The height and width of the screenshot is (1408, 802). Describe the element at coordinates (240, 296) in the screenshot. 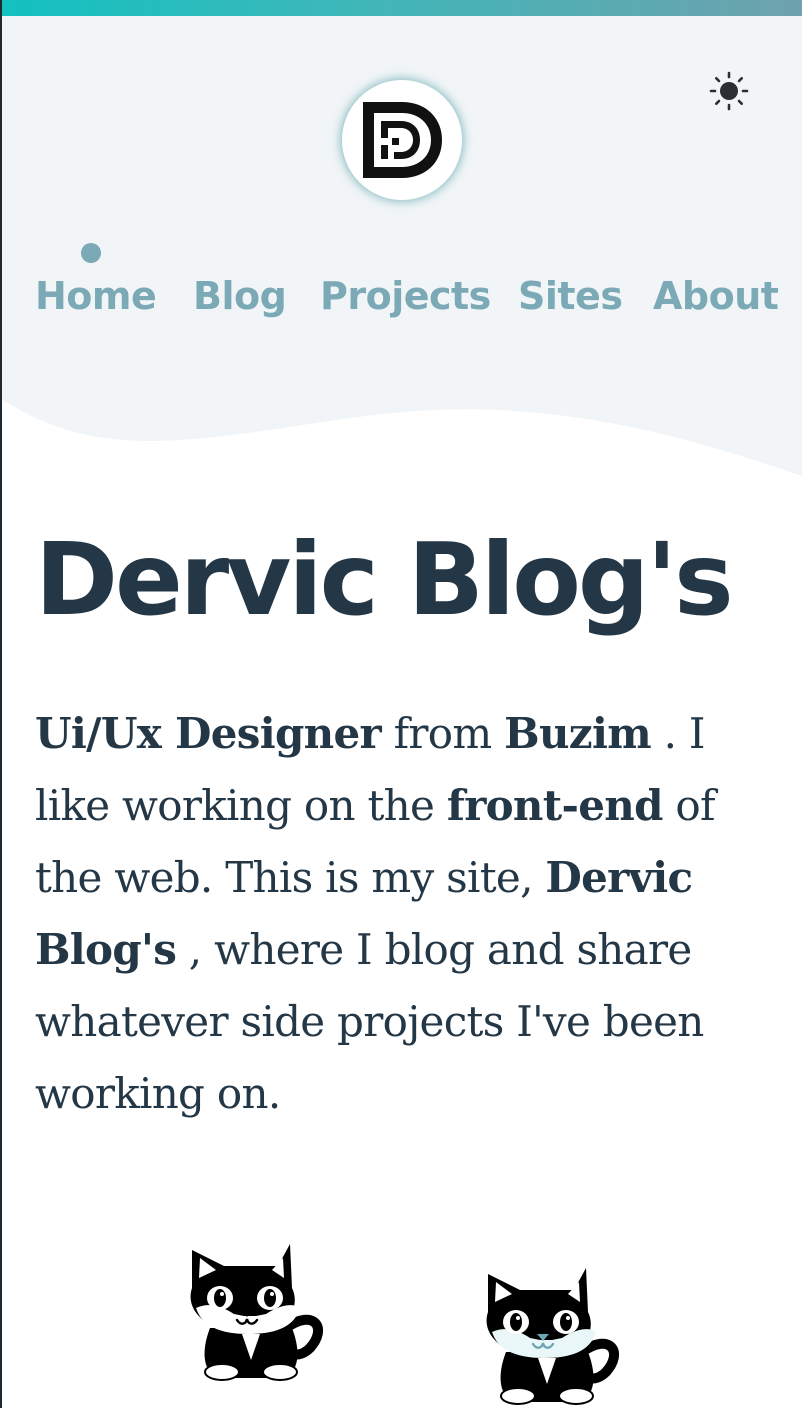

I see `nav-item-blog: Blog` at that location.